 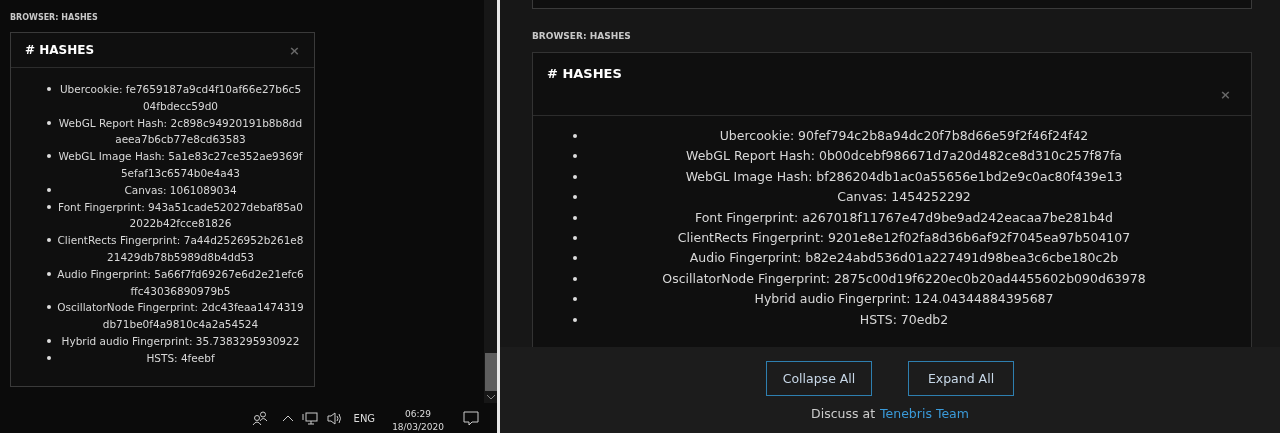 What do you see at coordinates (904, 278) in the screenshot?
I see `hash-entry: OscillatorNode Fingerprint: 2875c00d19f6220ec0b20ad4455602b090d63978` at bounding box center [904, 278].